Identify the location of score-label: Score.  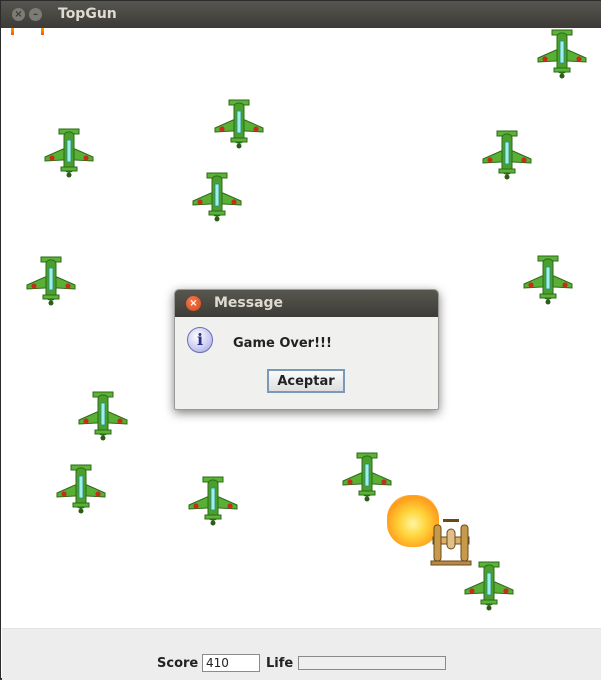
(178, 663).